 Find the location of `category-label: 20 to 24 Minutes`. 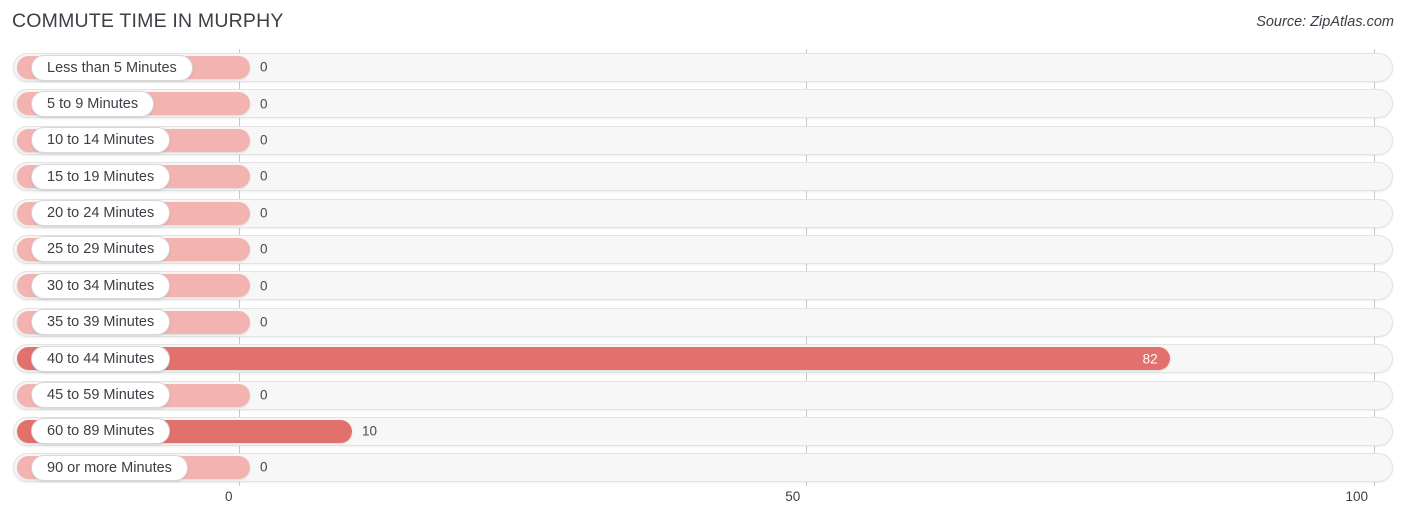

category-label: 20 to 24 Minutes is located at coordinates (101, 213).